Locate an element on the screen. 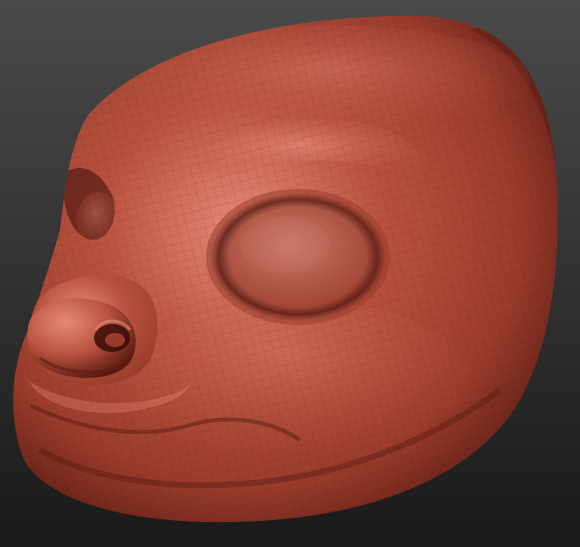  eye-socket-sheen is located at coordinates (285, 245).